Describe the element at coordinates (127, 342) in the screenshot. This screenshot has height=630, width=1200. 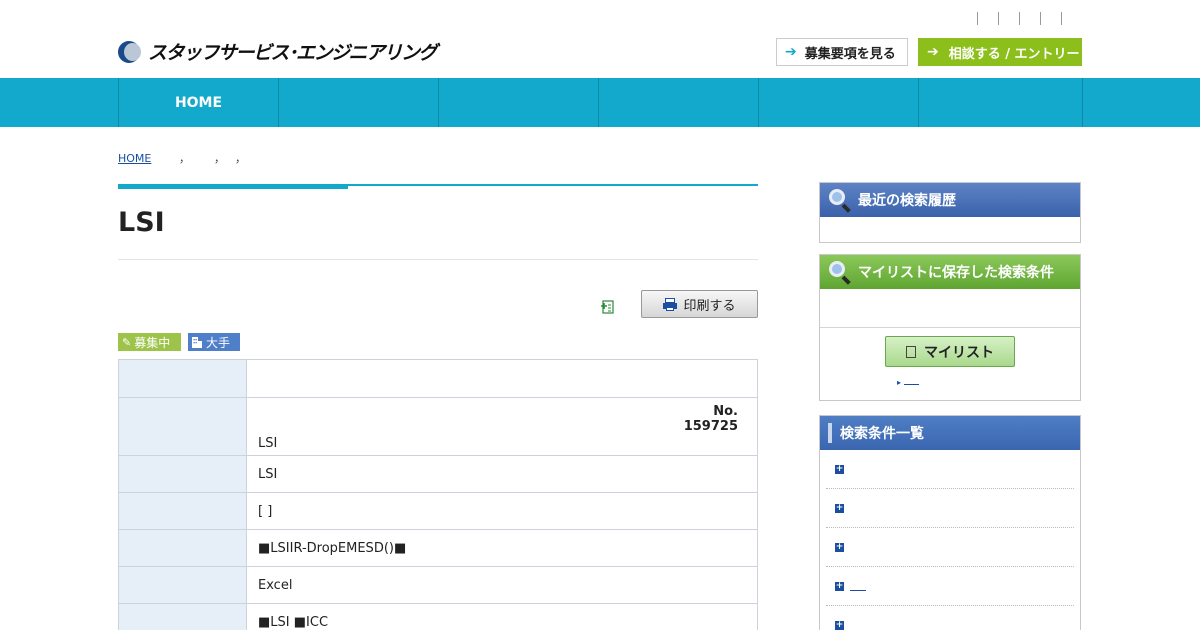
I see `pencil-icon: ✎` at that location.